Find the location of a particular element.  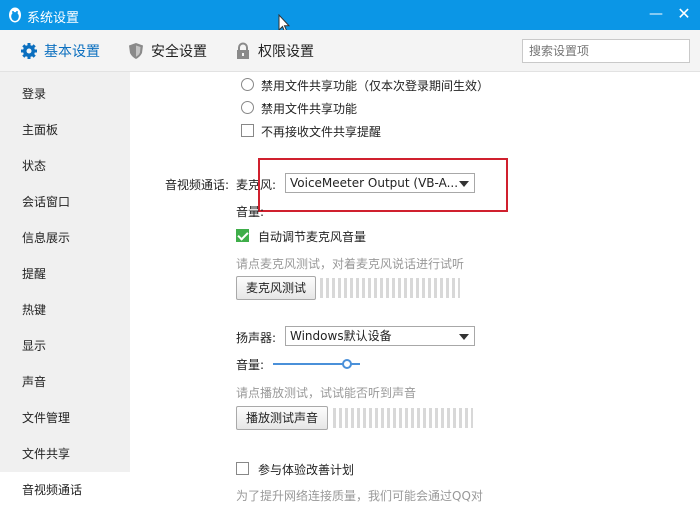

window-title: 系统设置 is located at coordinates (53, 18).